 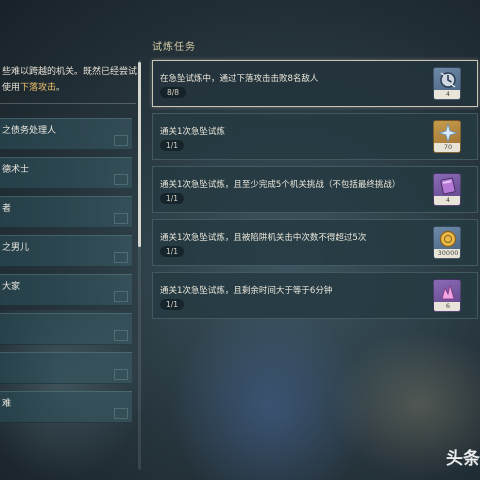 What do you see at coordinates (66, 173) in the screenshot?
I see `list-item: 德术士` at bounding box center [66, 173].